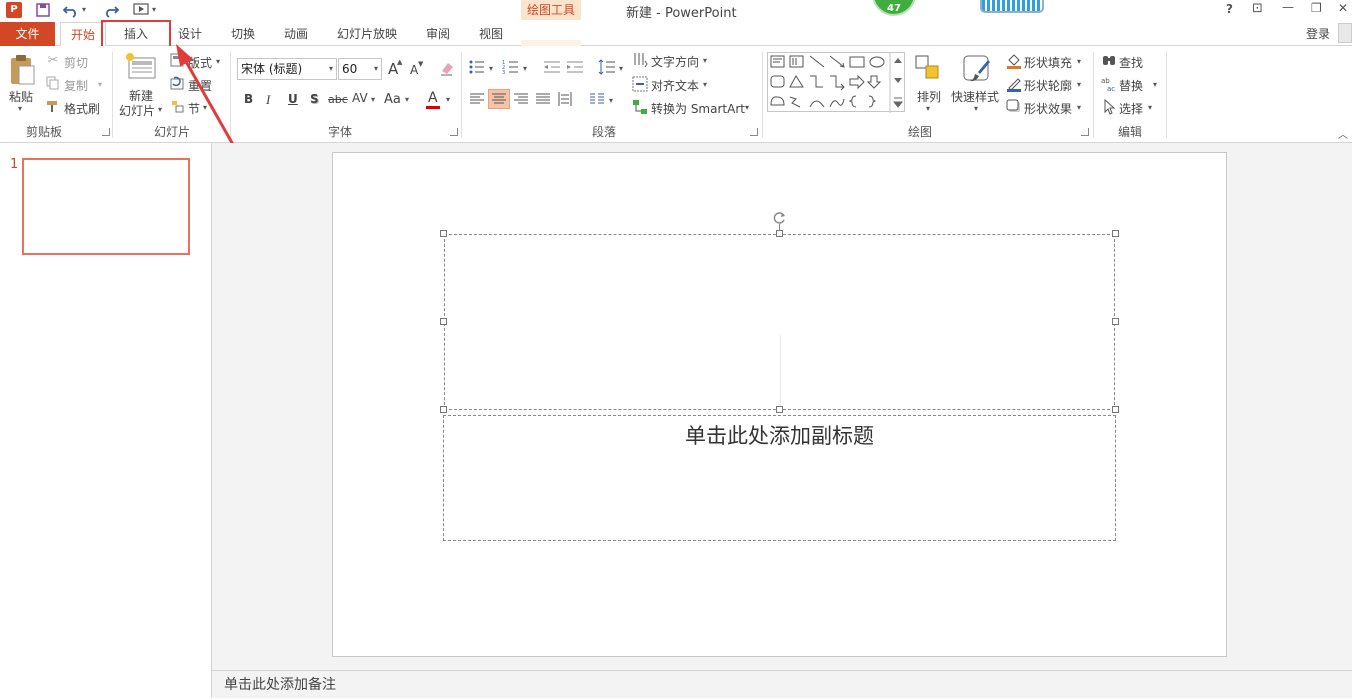  Describe the element at coordinates (976, 108) in the screenshot. I see `quick-styles-dropdown-icon: ▾` at that location.